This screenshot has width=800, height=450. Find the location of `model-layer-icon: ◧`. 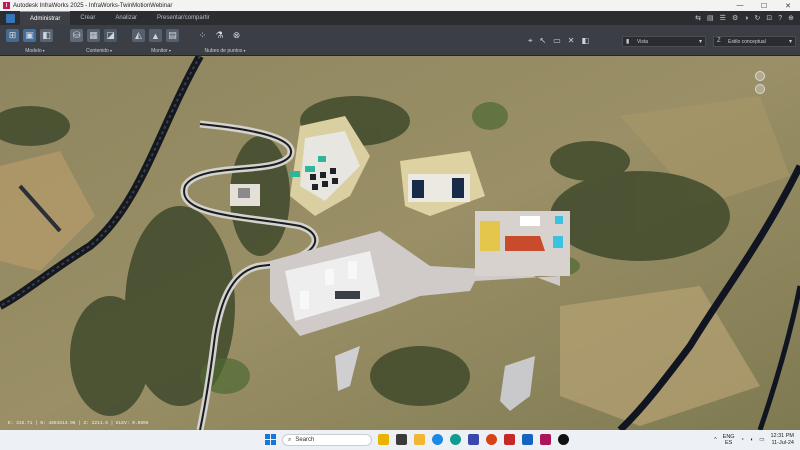

model-layer-icon: ◧ is located at coordinates (46, 35).